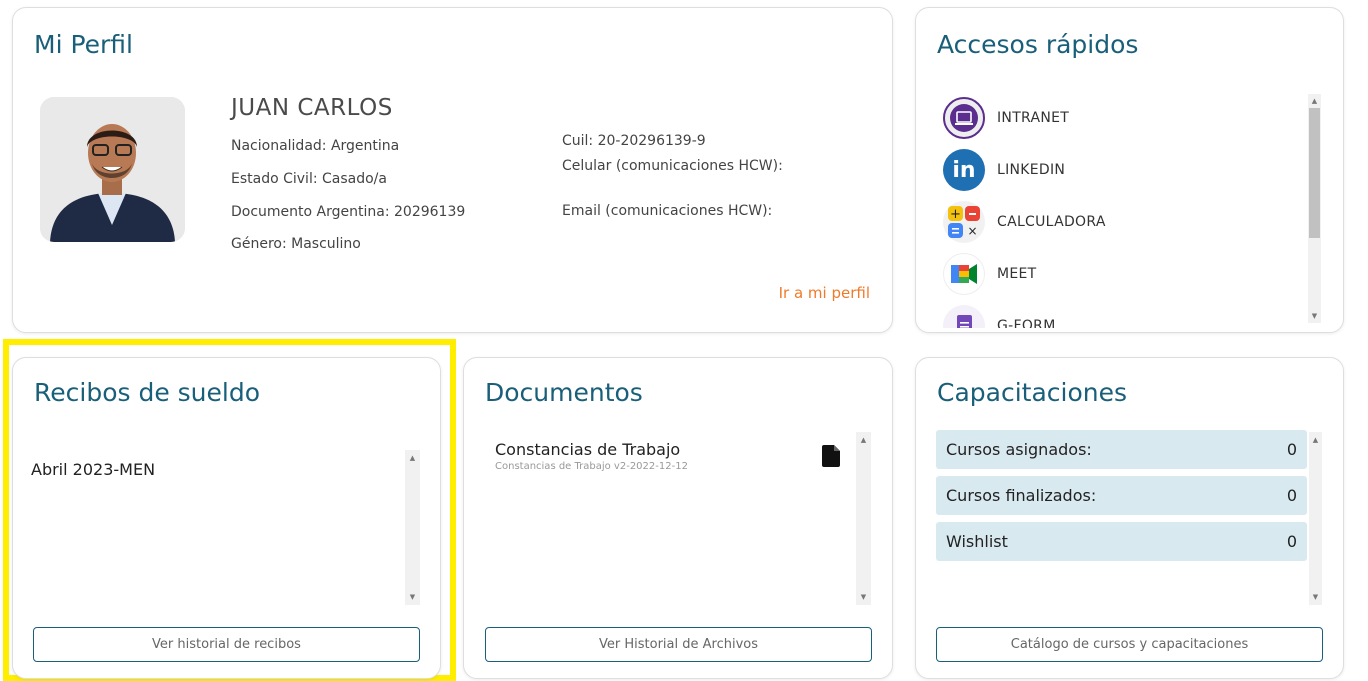  I want to click on document-item-subtitle: Constancias de Trabajo v2-2022-12-12, so click(591, 466).